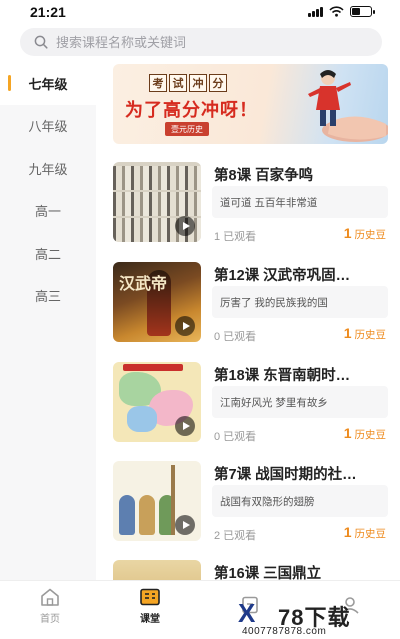 The width and height of the screenshot is (400, 639). What do you see at coordinates (218, 83) in the screenshot?
I see `banner-tag-char: 分` at bounding box center [218, 83].